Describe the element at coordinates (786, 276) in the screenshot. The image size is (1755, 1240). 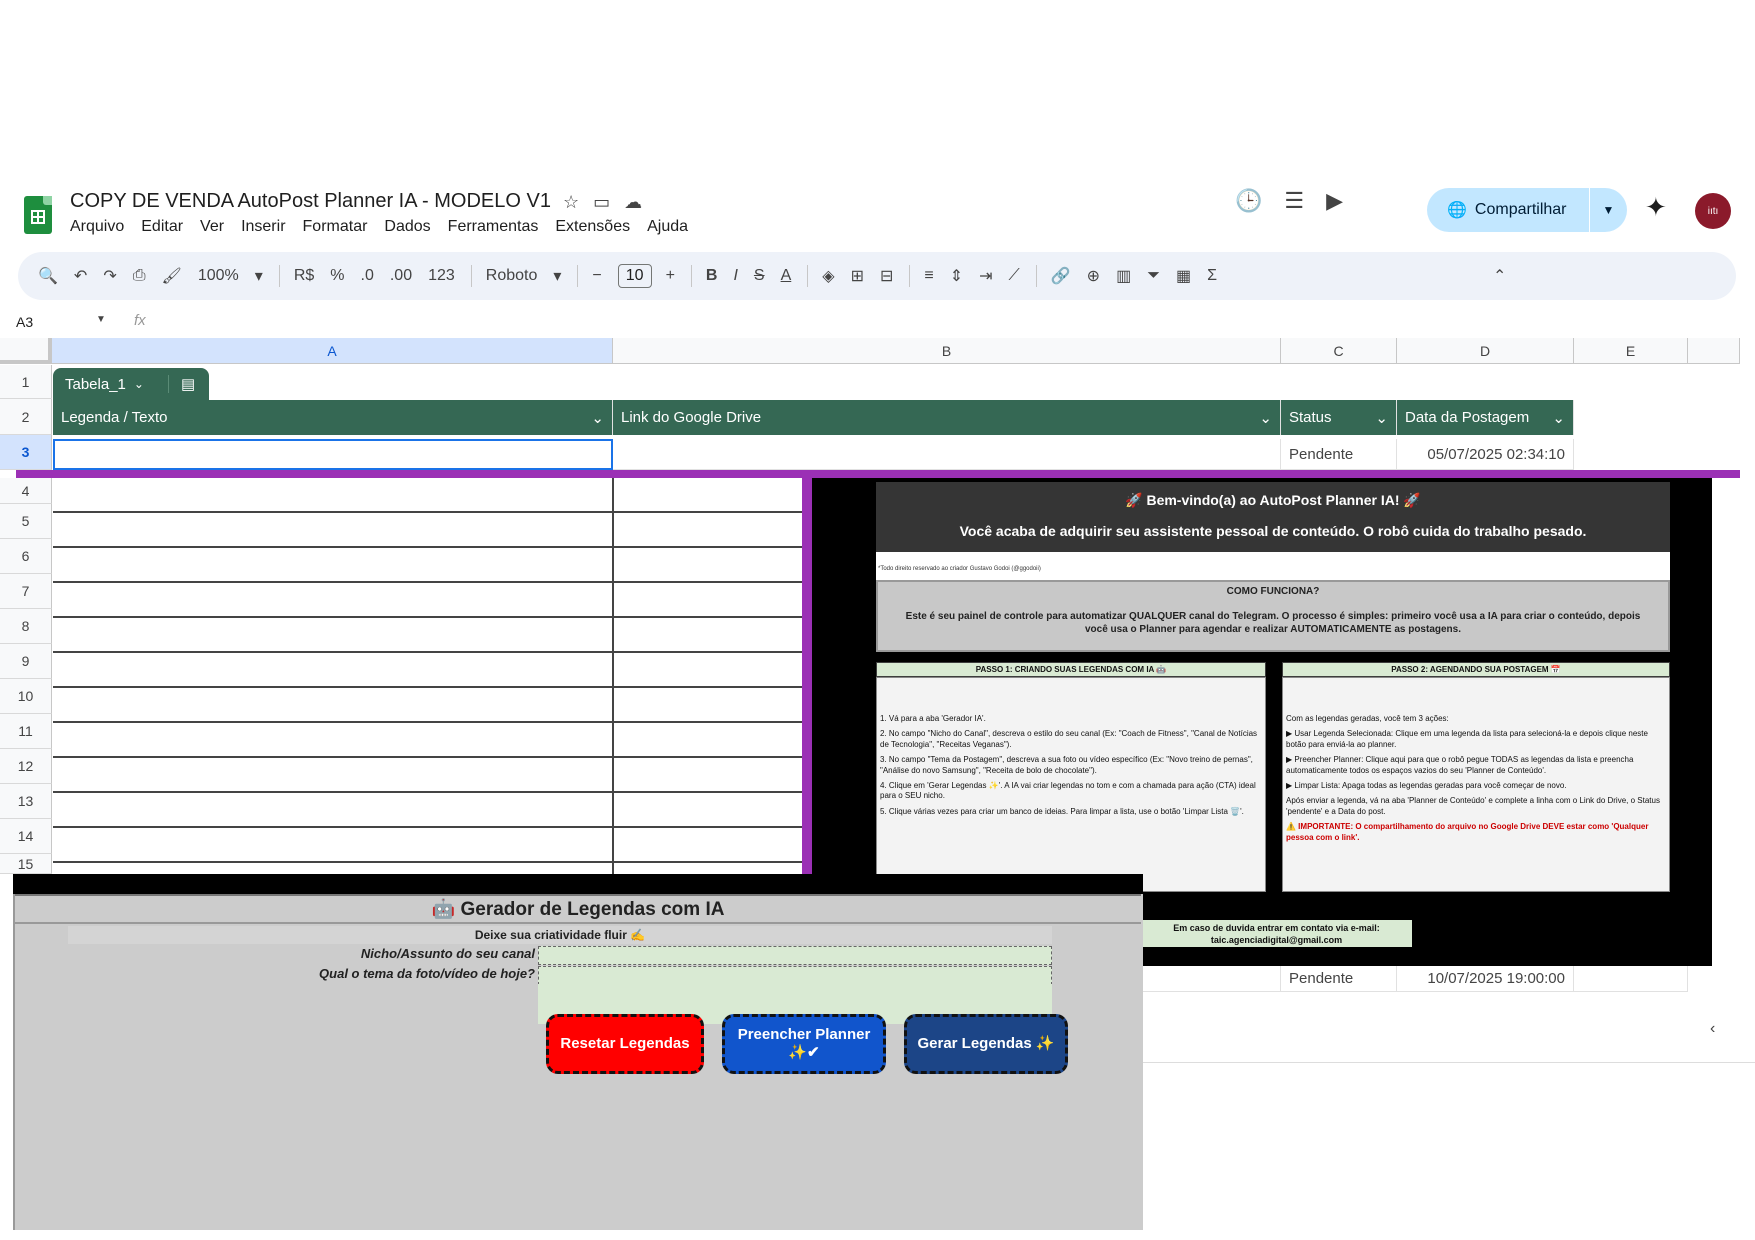
I see `text-color-icon: A` at that location.